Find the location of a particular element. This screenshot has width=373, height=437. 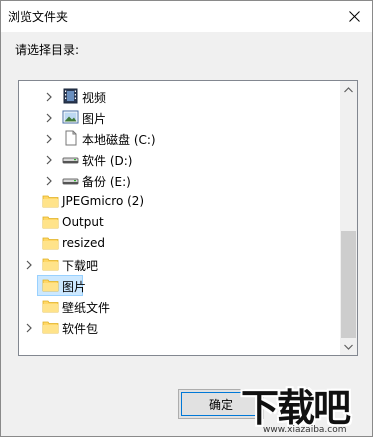

tree-item-label: Output is located at coordinates (83, 222).